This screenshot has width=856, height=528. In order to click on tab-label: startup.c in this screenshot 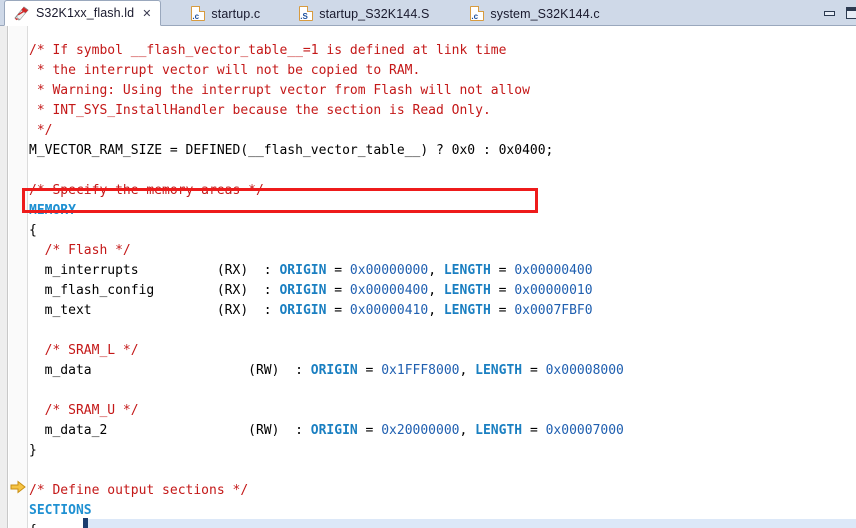, I will do `click(236, 13)`.